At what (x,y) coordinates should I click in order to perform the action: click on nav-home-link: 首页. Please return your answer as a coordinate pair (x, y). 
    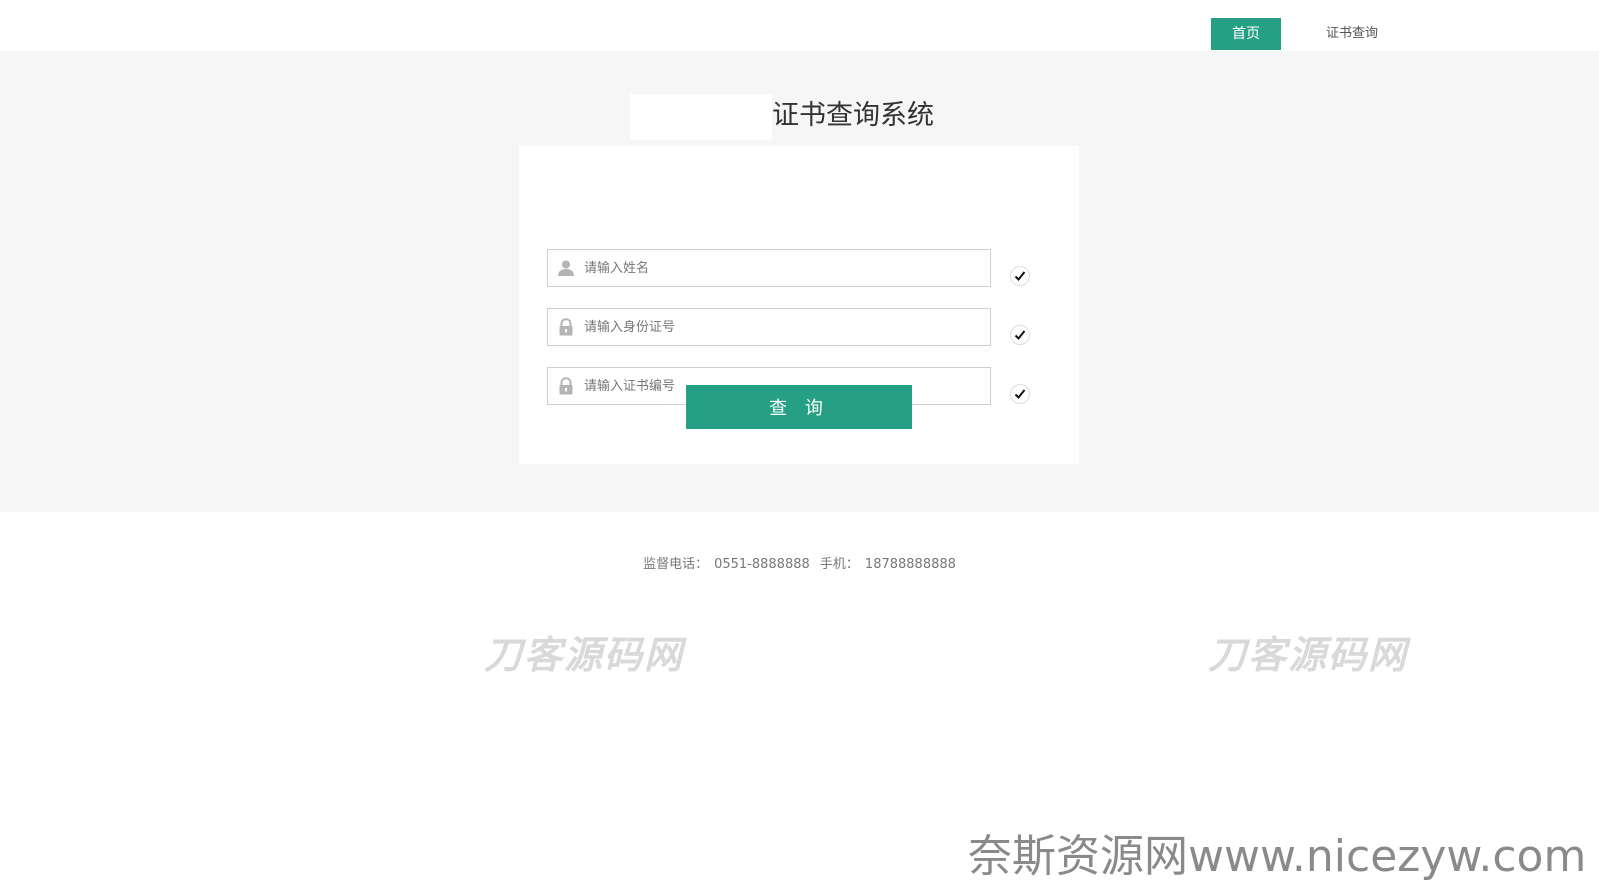
    Looking at the image, I should click on (1246, 34).